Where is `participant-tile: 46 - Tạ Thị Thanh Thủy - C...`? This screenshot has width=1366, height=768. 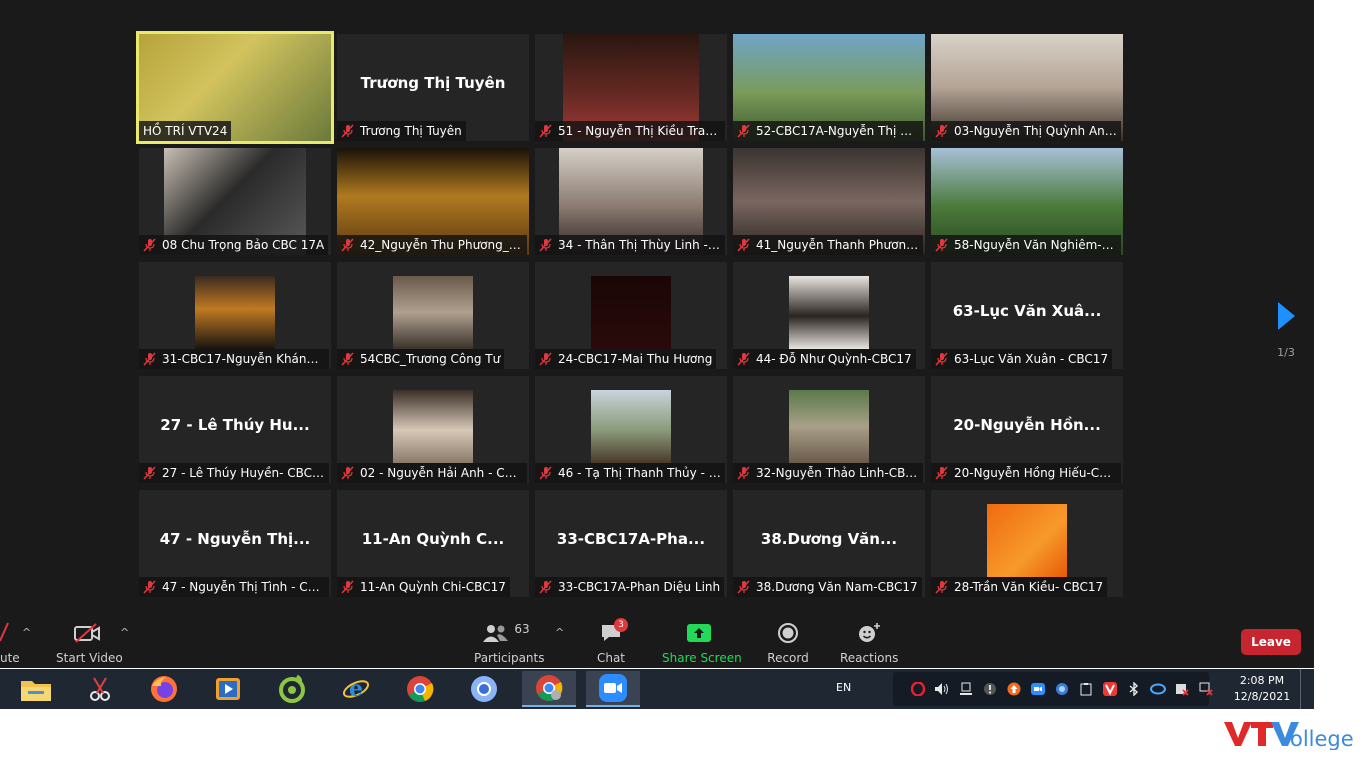
participant-tile: 46 - Tạ Thị Thanh Thủy - C... is located at coordinates (631, 429).